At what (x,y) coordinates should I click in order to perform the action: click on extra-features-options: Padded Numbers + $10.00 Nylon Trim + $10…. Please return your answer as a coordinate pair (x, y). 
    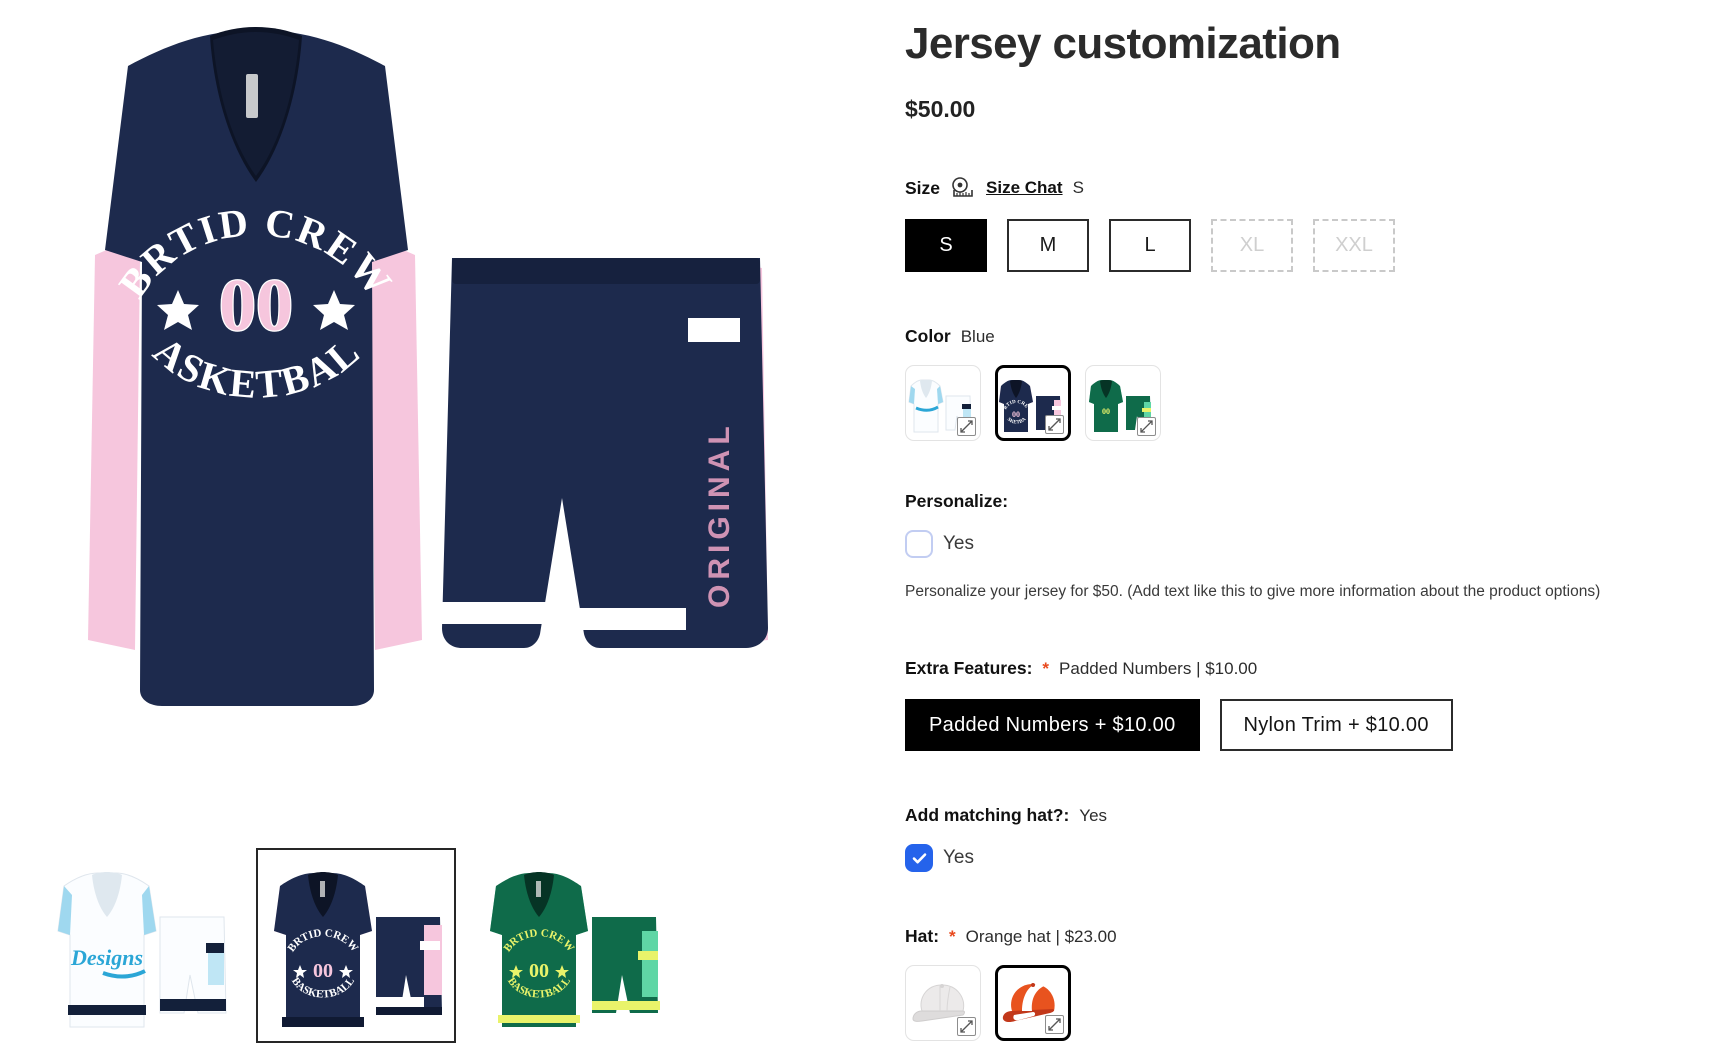
    Looking at the image, I should click on (1300, 725).